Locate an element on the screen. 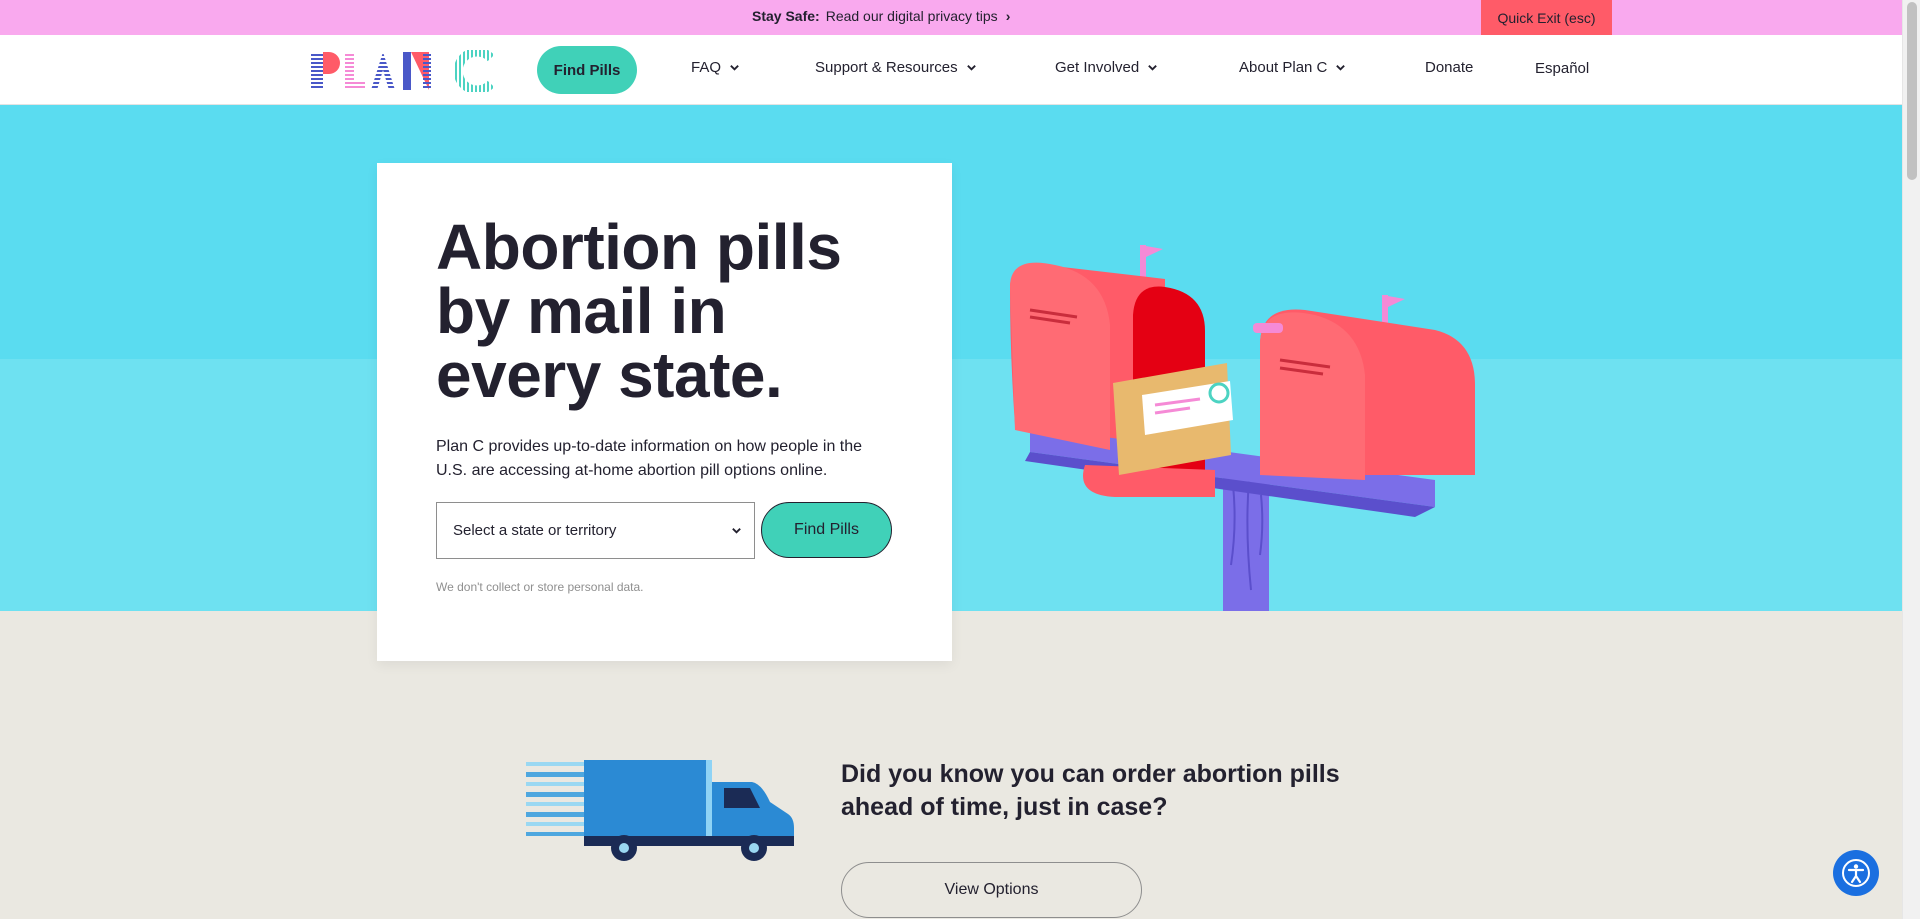  privacy-note: We don't collect or store personal data. is located at coordinates (540, 587).